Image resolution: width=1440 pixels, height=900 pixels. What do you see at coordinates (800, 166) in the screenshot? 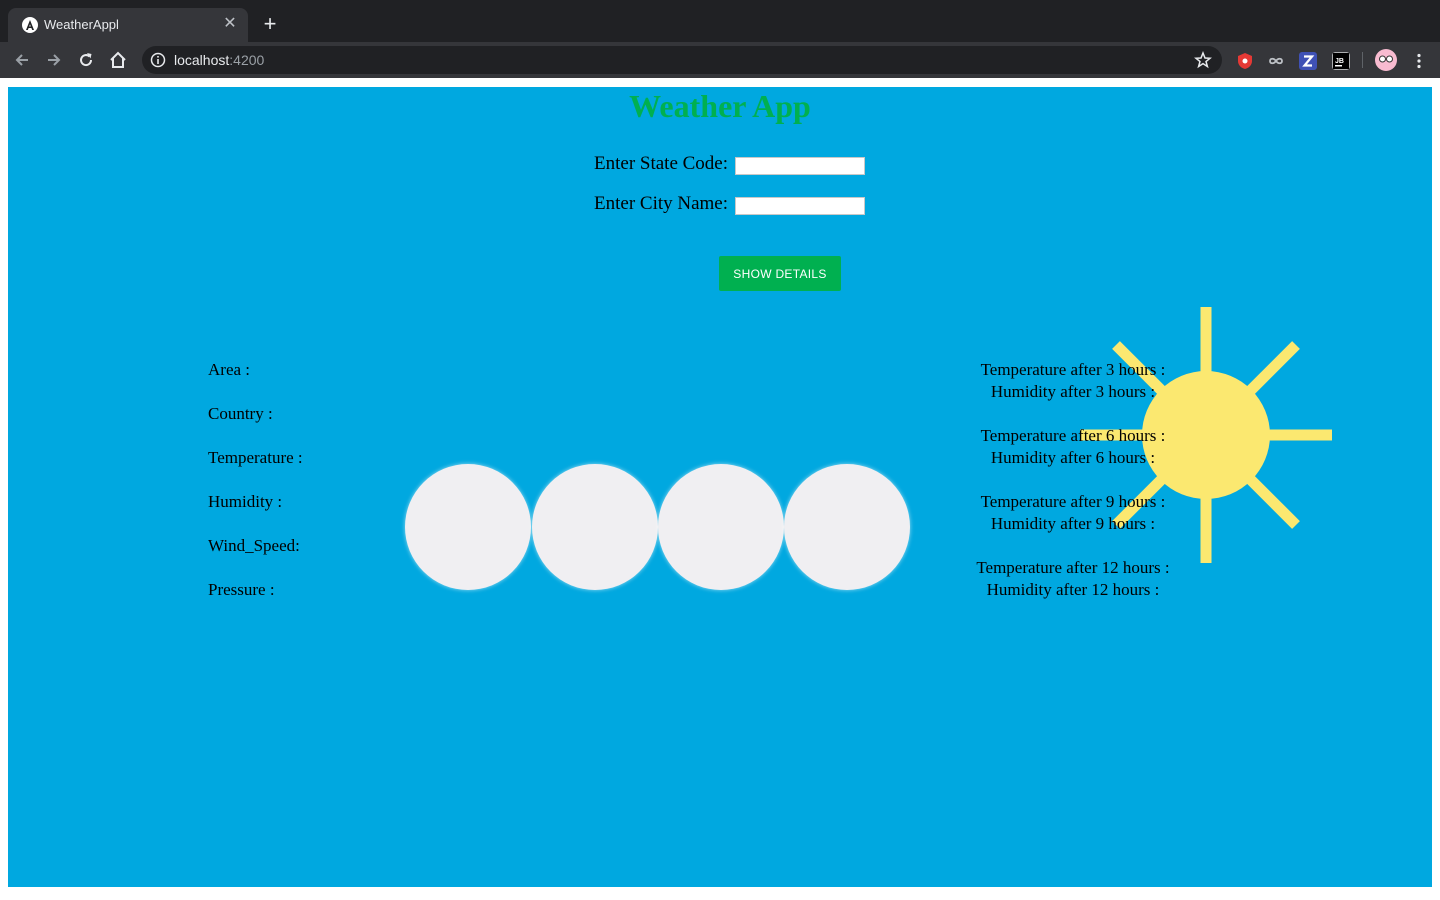
I see `state-code-input` at bounding box center [800, 166].